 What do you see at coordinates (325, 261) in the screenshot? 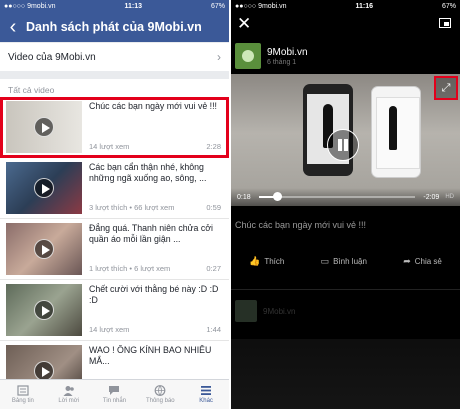
I see `comment-icon: ▭` at bounding box center [325, 261].